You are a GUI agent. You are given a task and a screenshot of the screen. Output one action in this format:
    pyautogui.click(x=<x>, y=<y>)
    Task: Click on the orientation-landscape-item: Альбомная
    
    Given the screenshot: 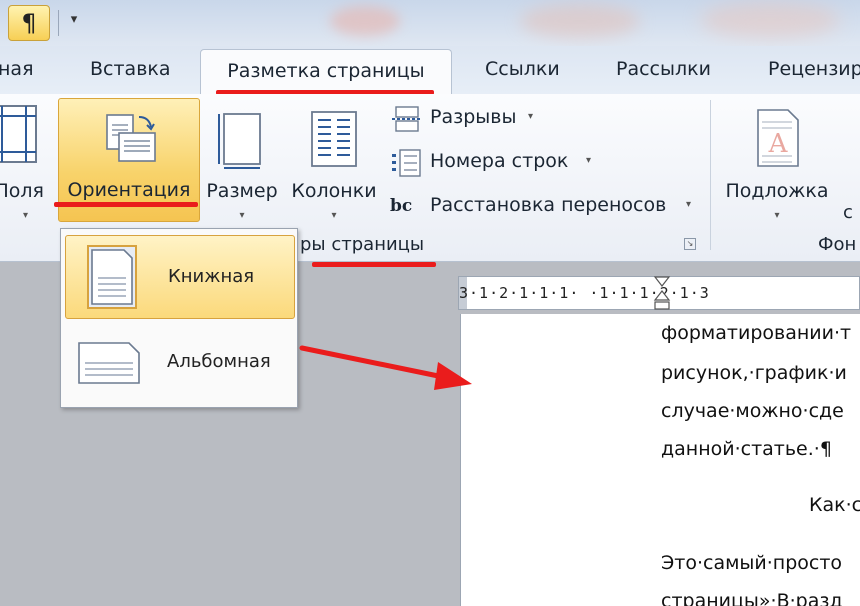 What is the action you would take?
    pyautogui.click(x=180, y=364)
    